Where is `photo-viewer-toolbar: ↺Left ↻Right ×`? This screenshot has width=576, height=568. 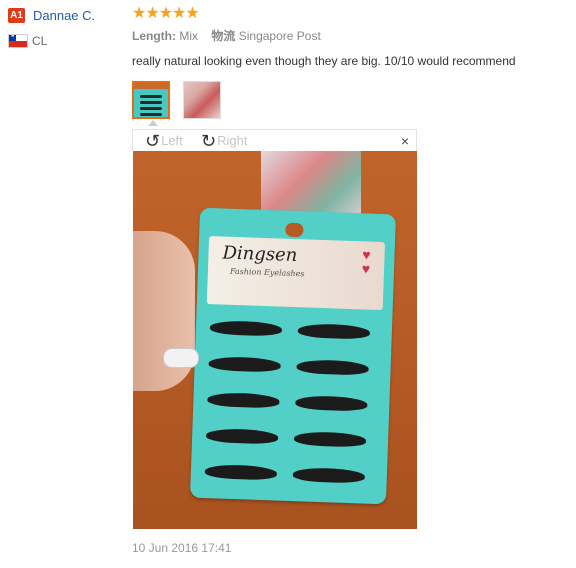 photo-viewer-toolbar: ↺Left ↻Right × is located at coordinates (274, 140).